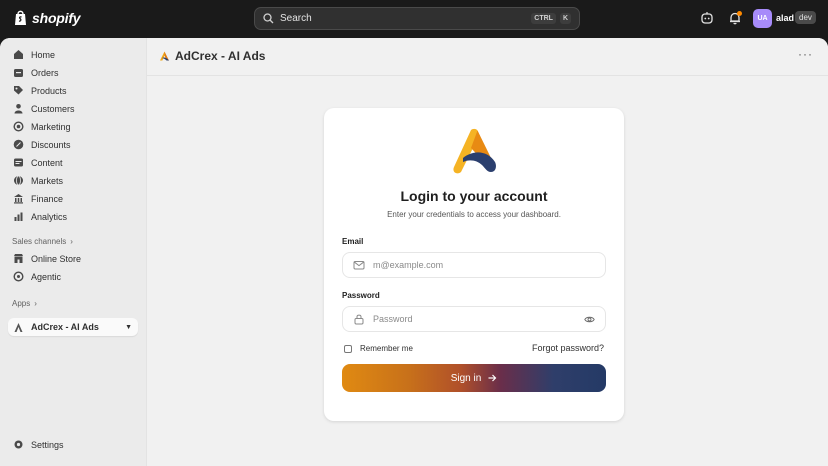  I want to click on mail-icon, so click(359, 265).